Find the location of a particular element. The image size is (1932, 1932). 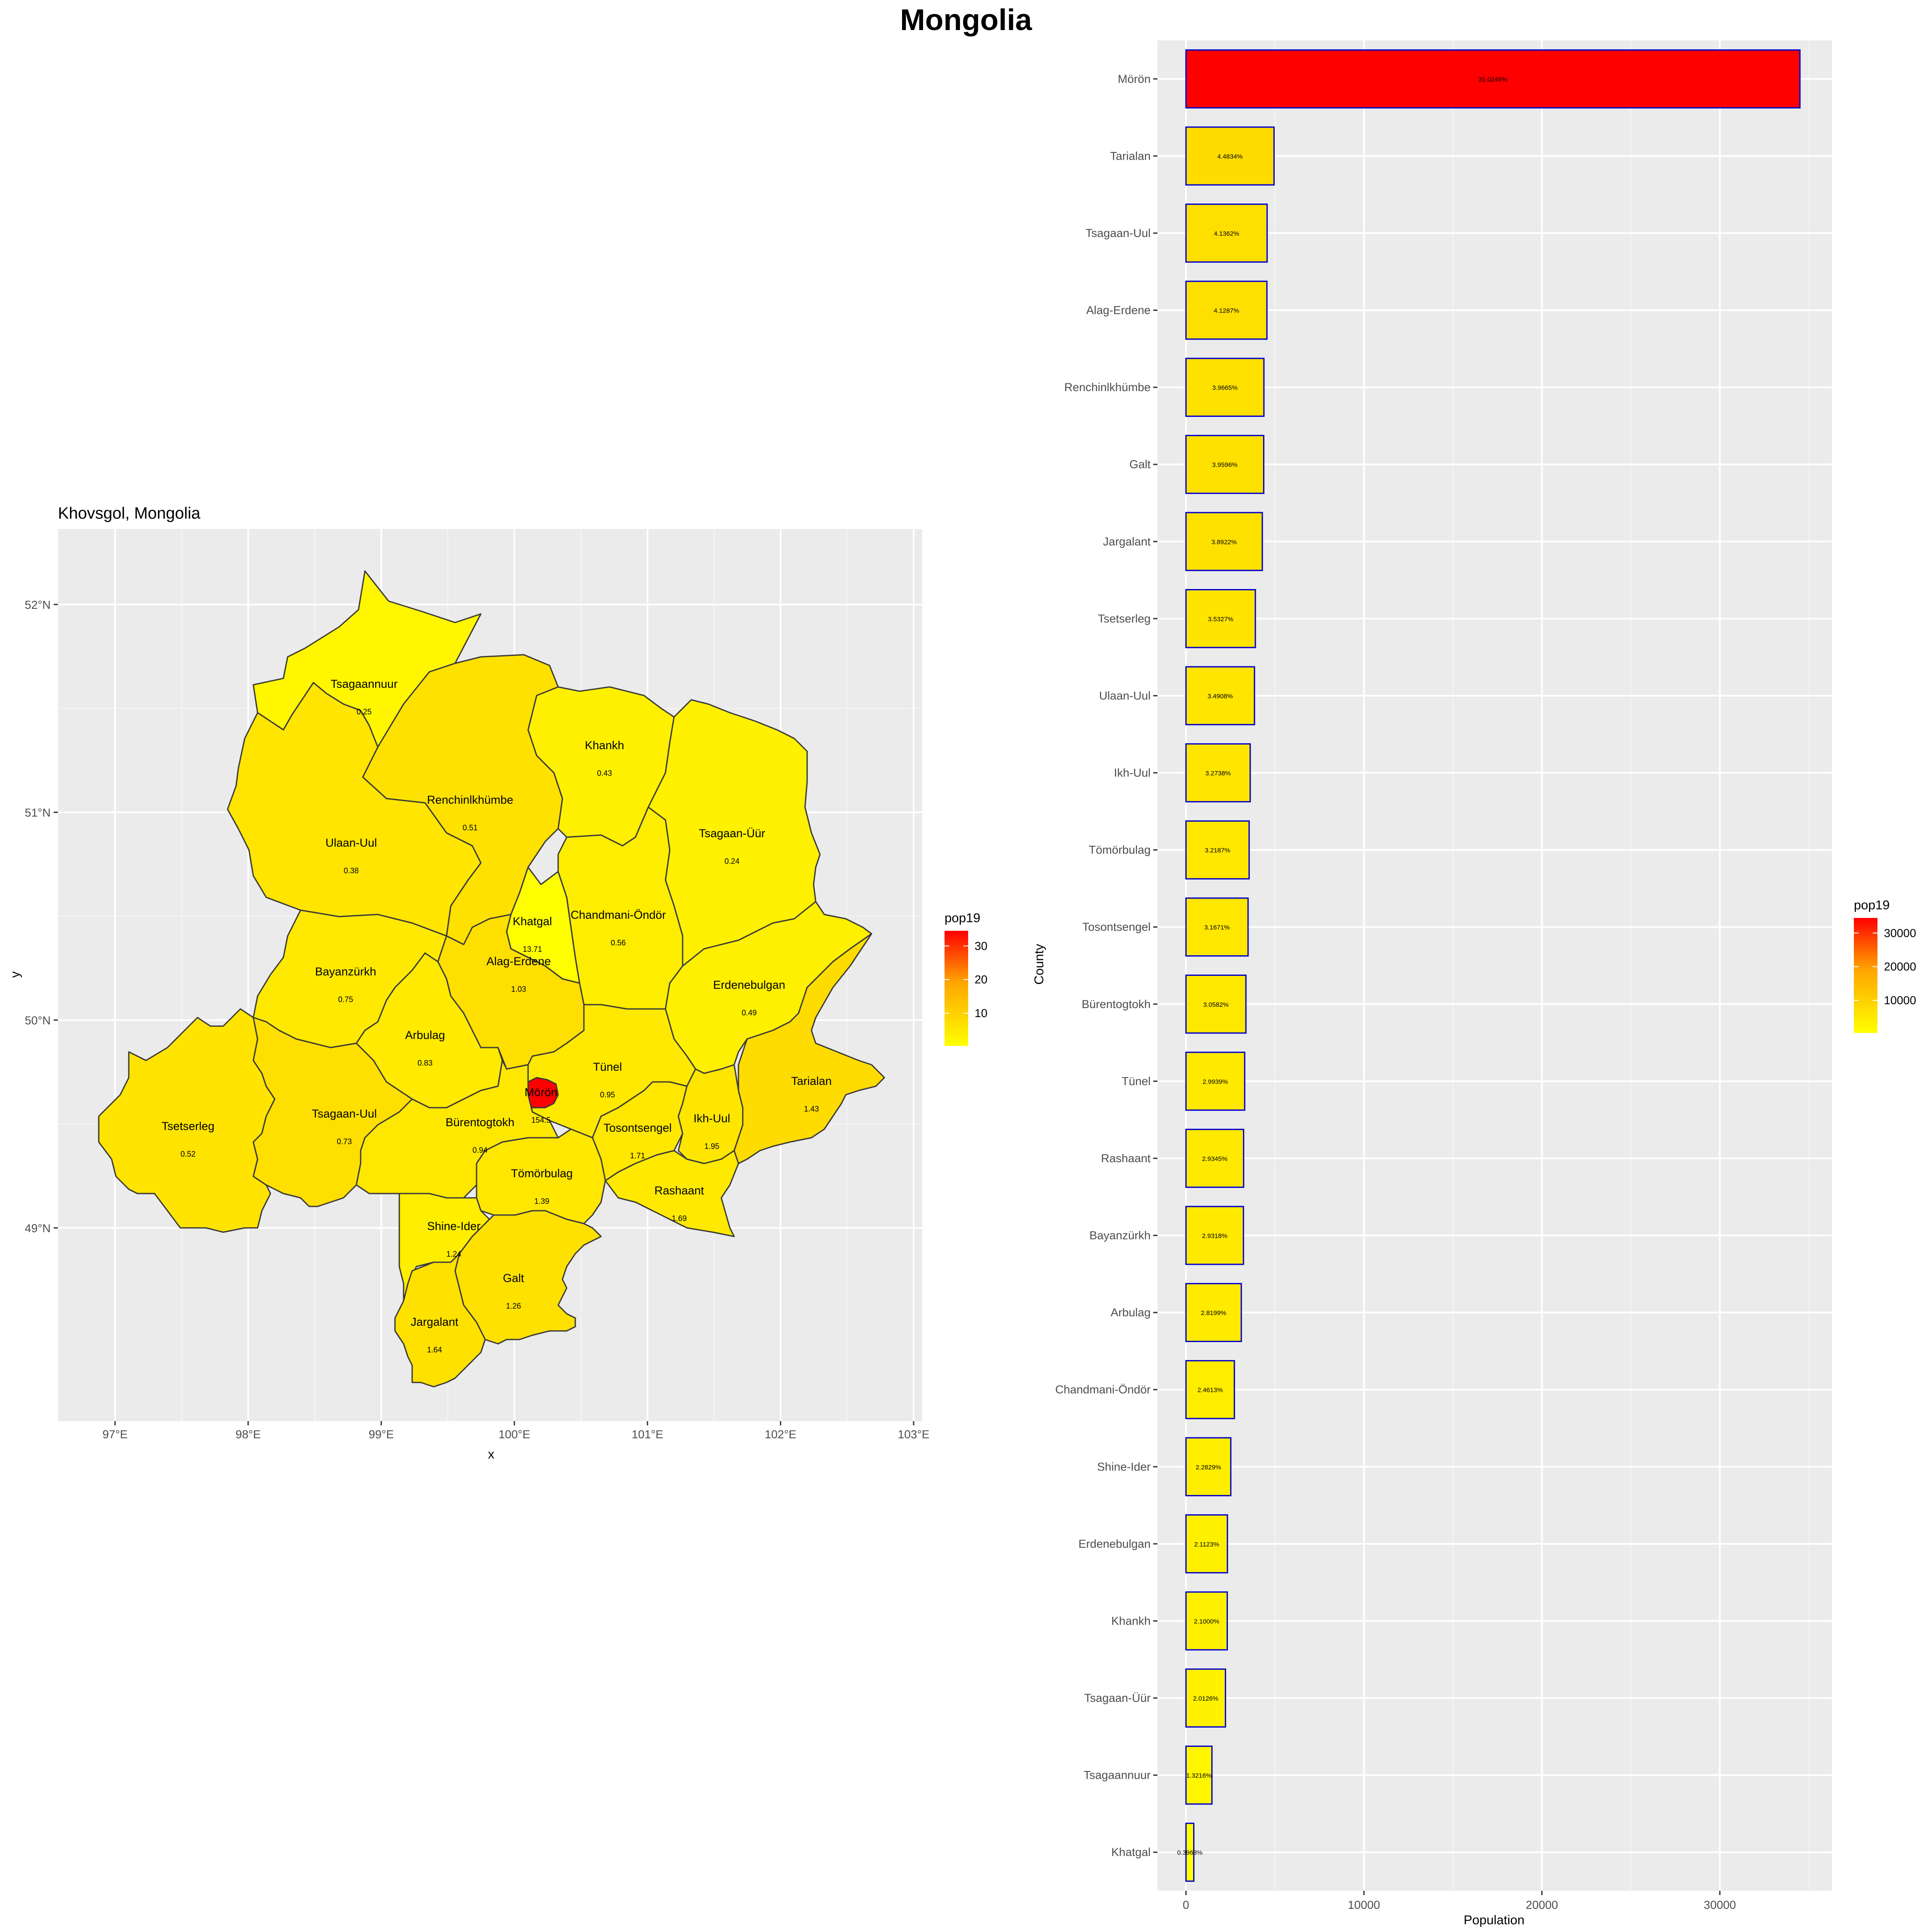

map-region-value-label: 0.75 is located at coordinates (345, 999).